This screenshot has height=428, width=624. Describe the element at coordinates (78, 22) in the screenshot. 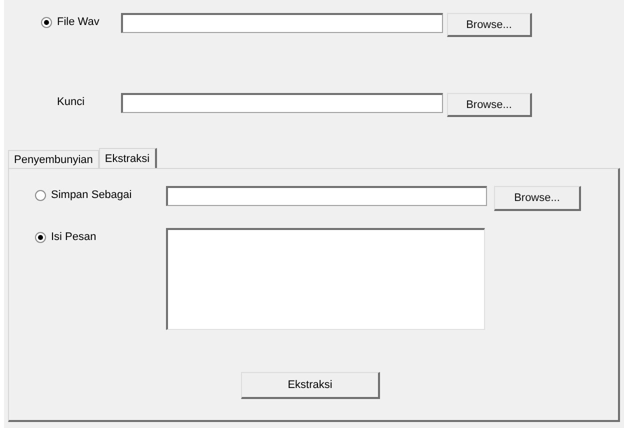

I see `radio-label: File Wav` at that location.